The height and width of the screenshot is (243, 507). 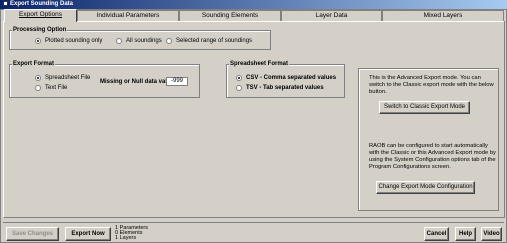 I want to click on radio-text-file: Text File, so click(x=51, y=88).